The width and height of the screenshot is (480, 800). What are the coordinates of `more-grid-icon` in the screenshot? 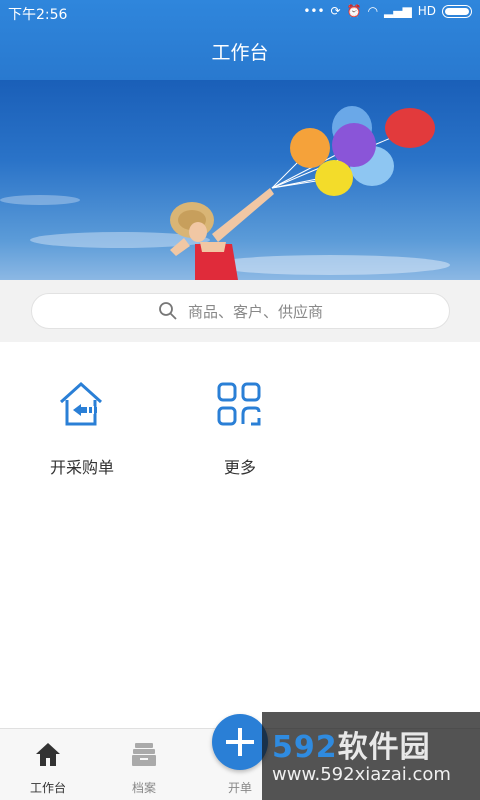 It's located at (239, 404).